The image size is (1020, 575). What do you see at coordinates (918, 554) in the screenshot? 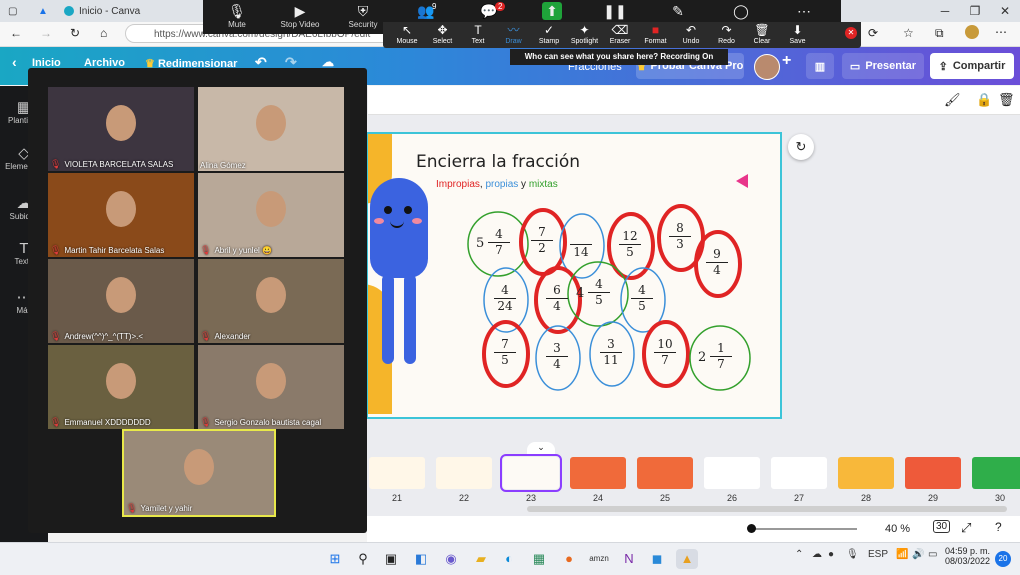
I see `volume-icon: 🔊` at bounding box center [918, 554].